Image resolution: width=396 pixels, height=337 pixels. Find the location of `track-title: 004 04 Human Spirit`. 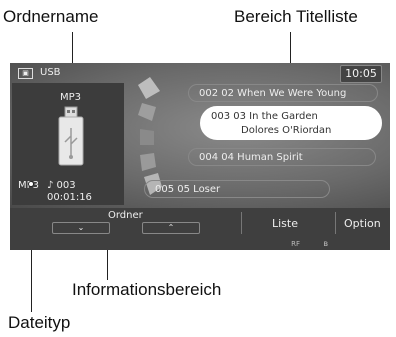

track-title: 004 04 Human Spirit is located at coordinates (251, 157).